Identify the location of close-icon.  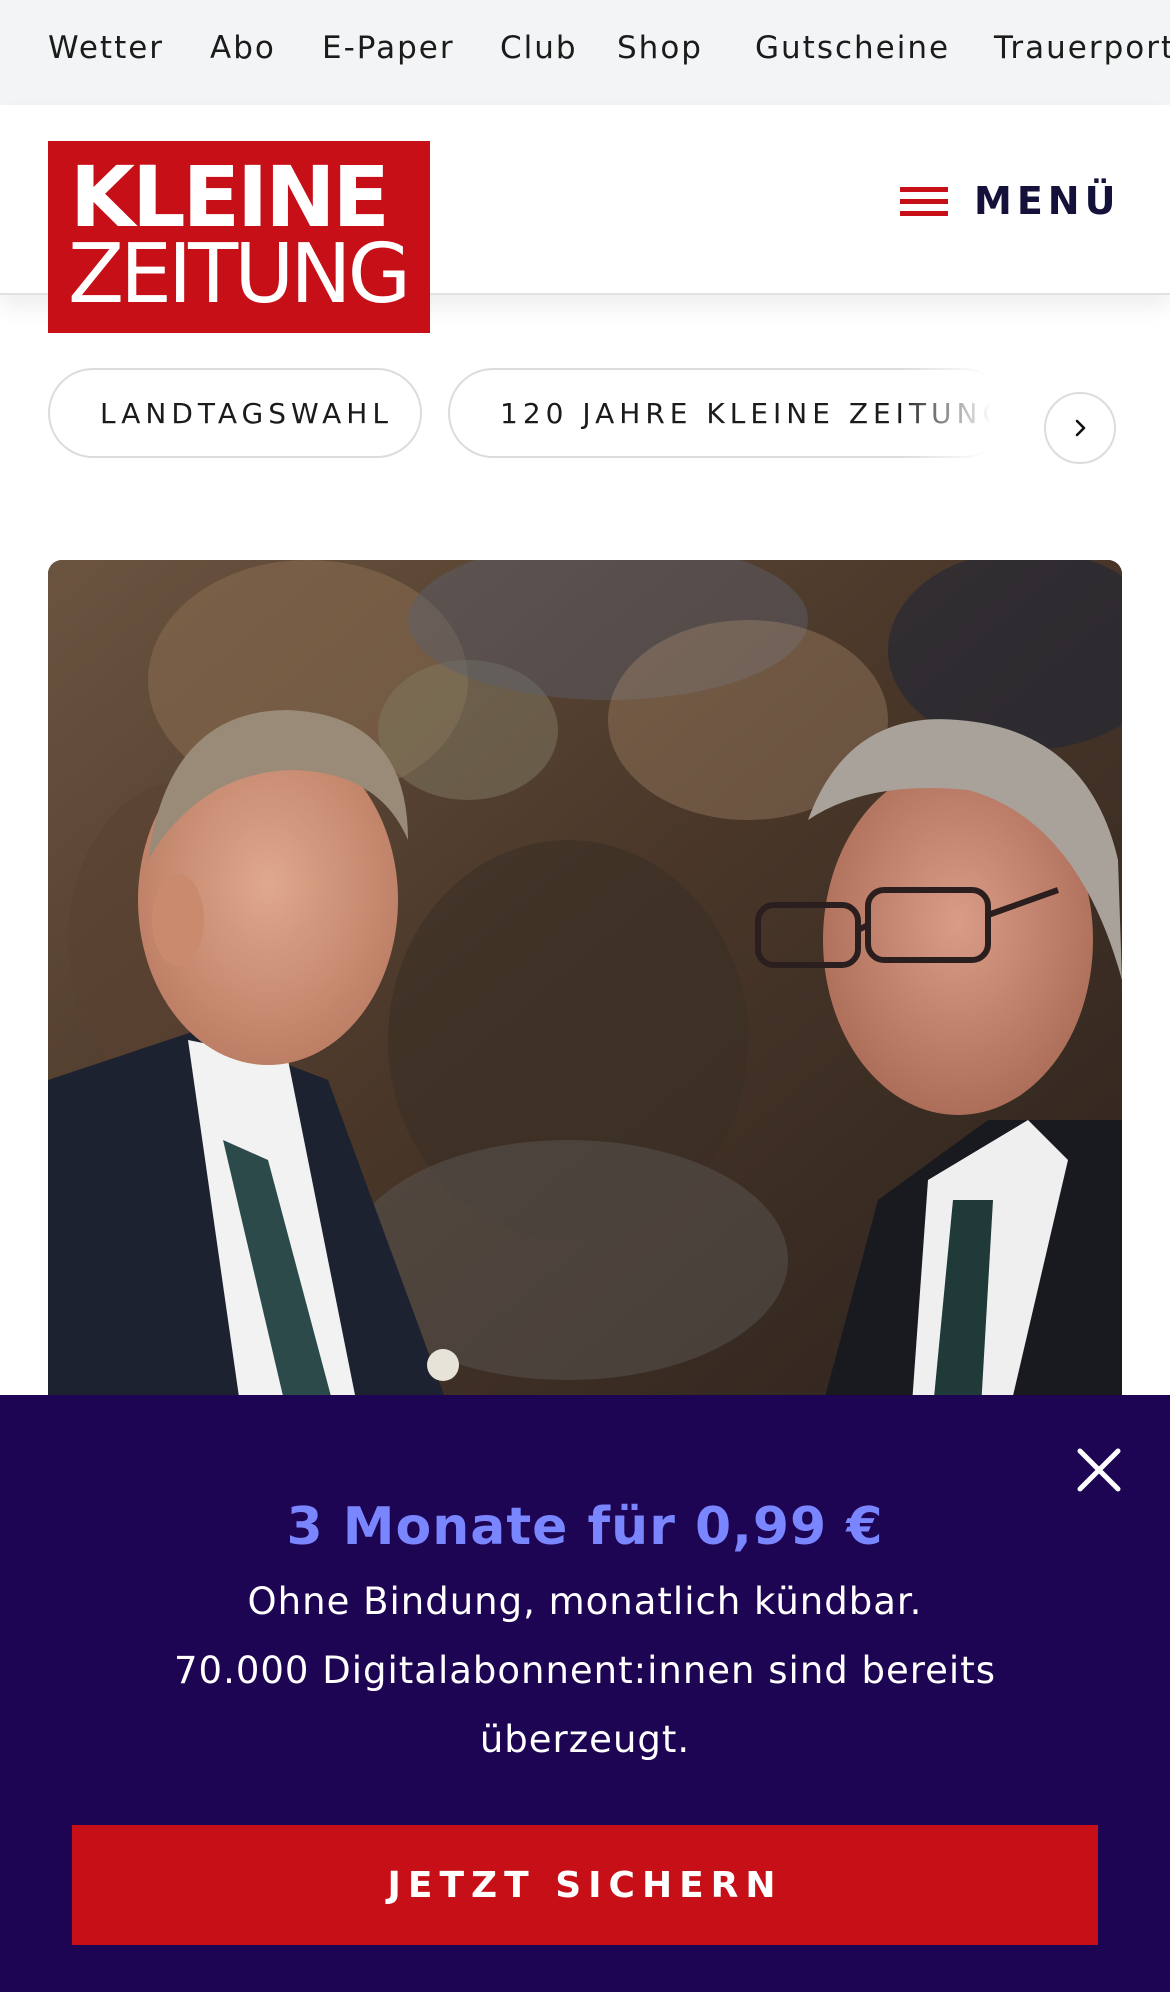
(1099, 1470).